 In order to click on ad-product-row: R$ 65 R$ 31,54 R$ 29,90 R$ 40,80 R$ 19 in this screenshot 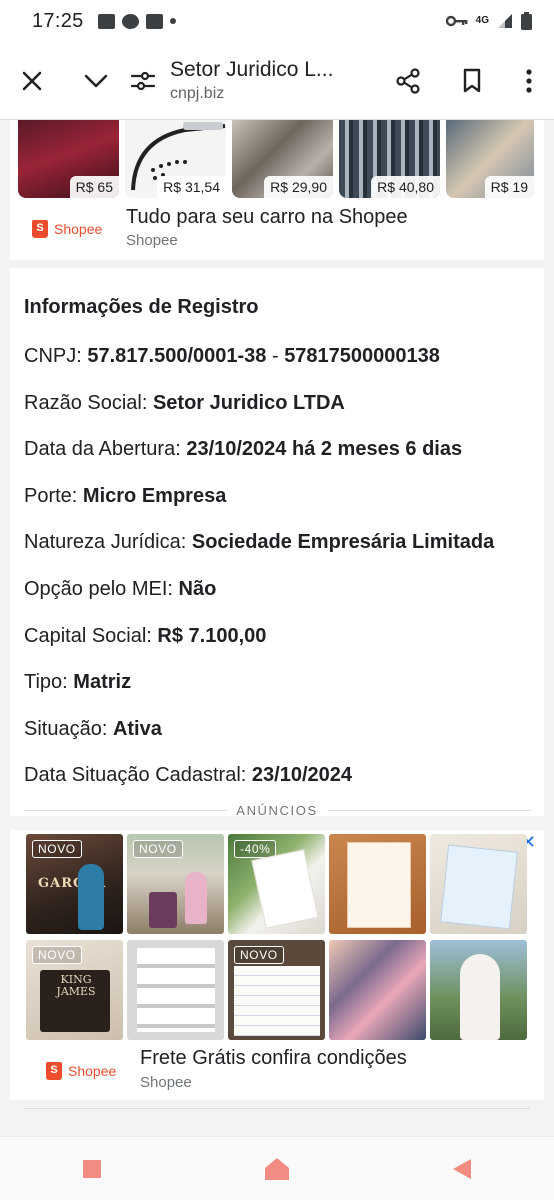, I will do `click(276, 159)`.